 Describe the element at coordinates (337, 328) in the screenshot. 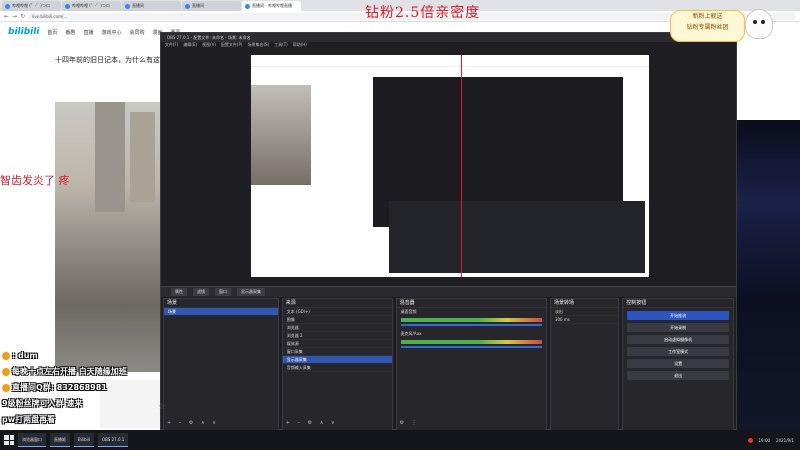

I see `source-item: 浏览器` at that location.